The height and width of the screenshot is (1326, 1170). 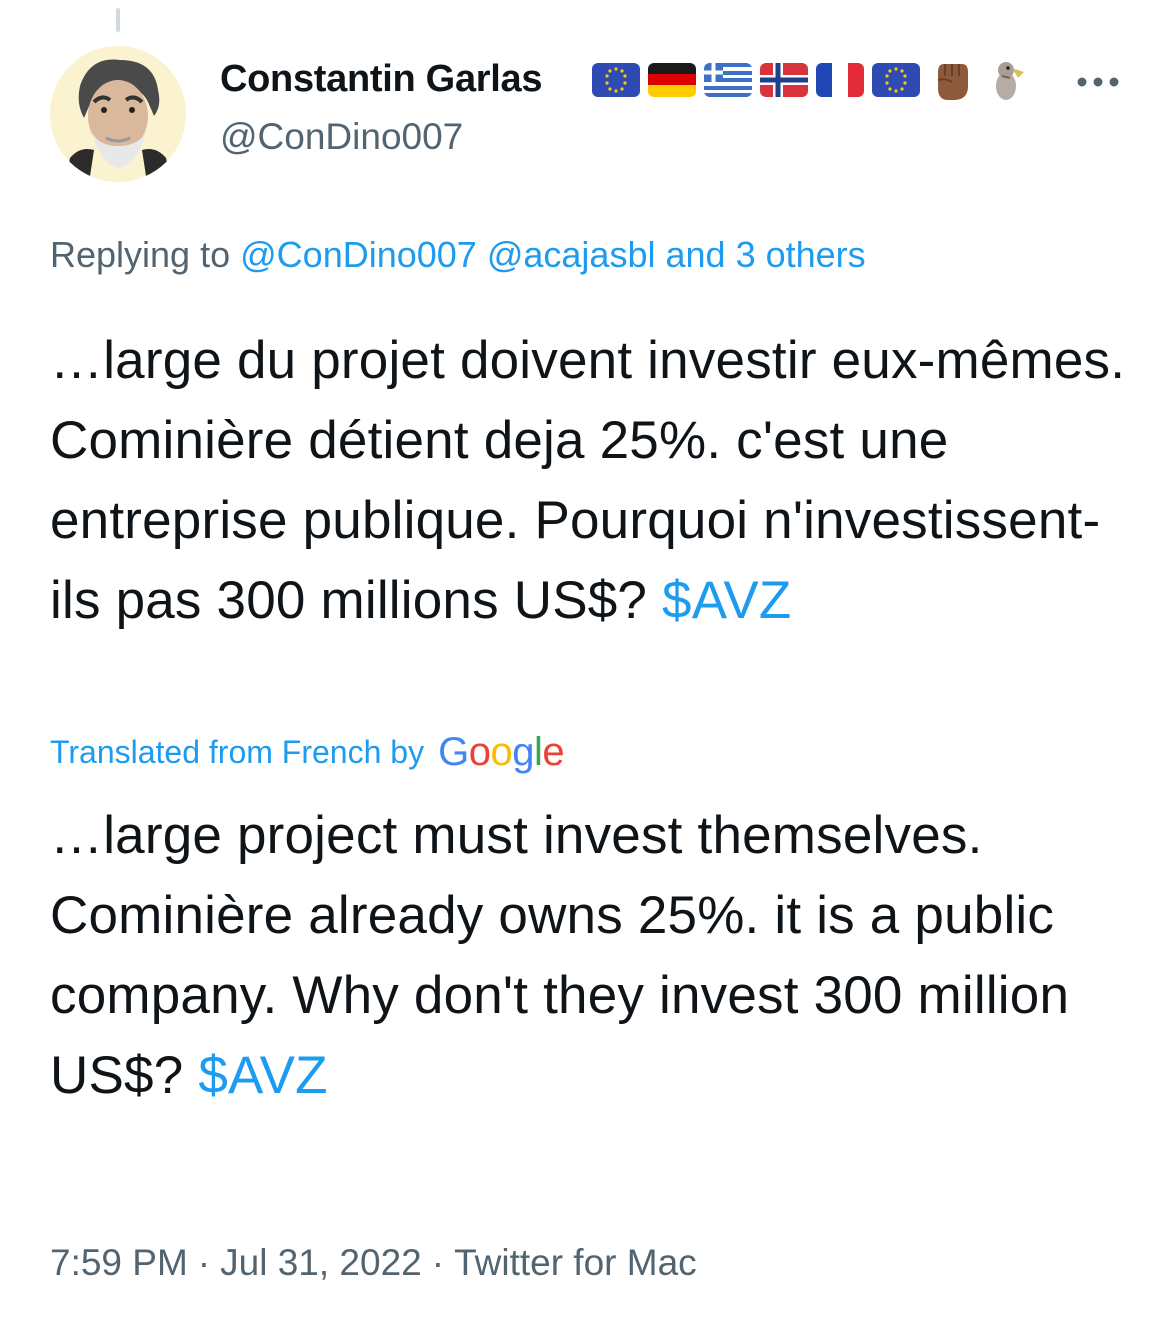 I want to click on norway-flag-icon, so click(x=784, y=80).